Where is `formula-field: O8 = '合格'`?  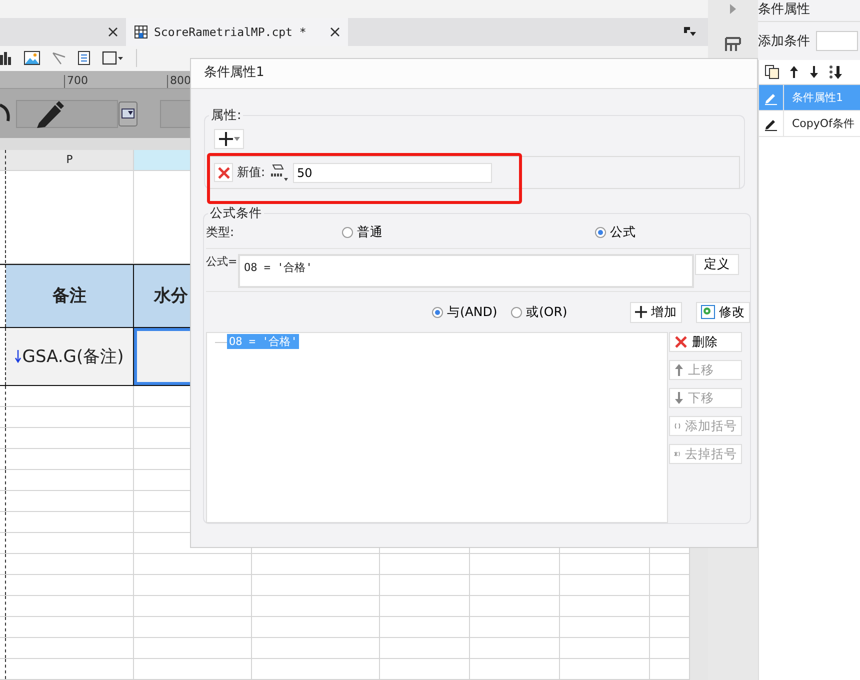
formula-field: O8 = '合格' is located at coordinates (466, 271).